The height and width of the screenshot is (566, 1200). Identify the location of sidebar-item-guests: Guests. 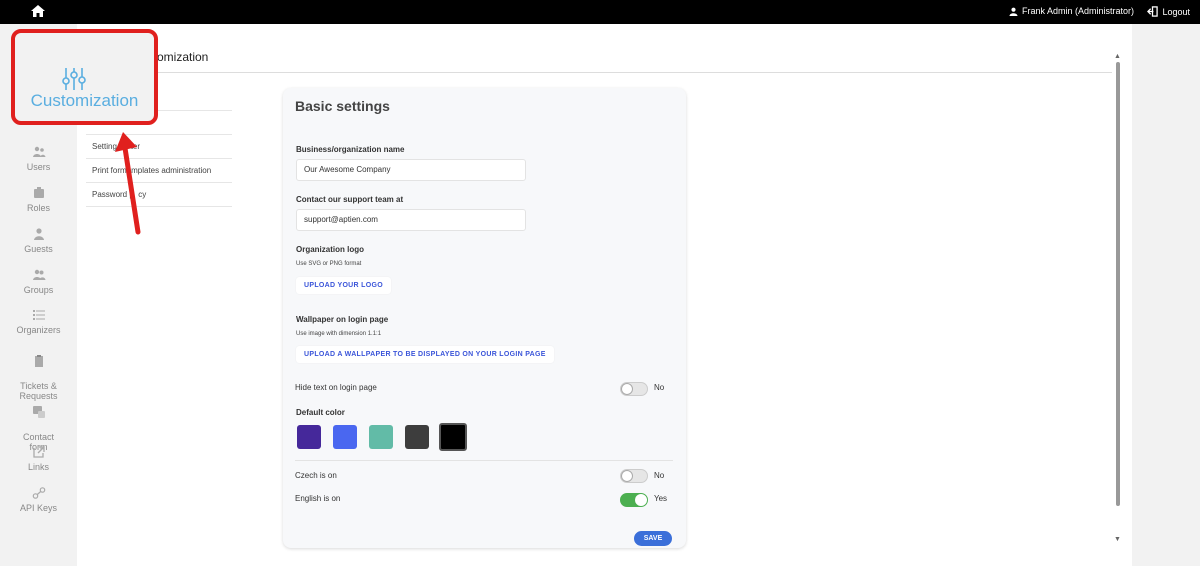
(38, 240).